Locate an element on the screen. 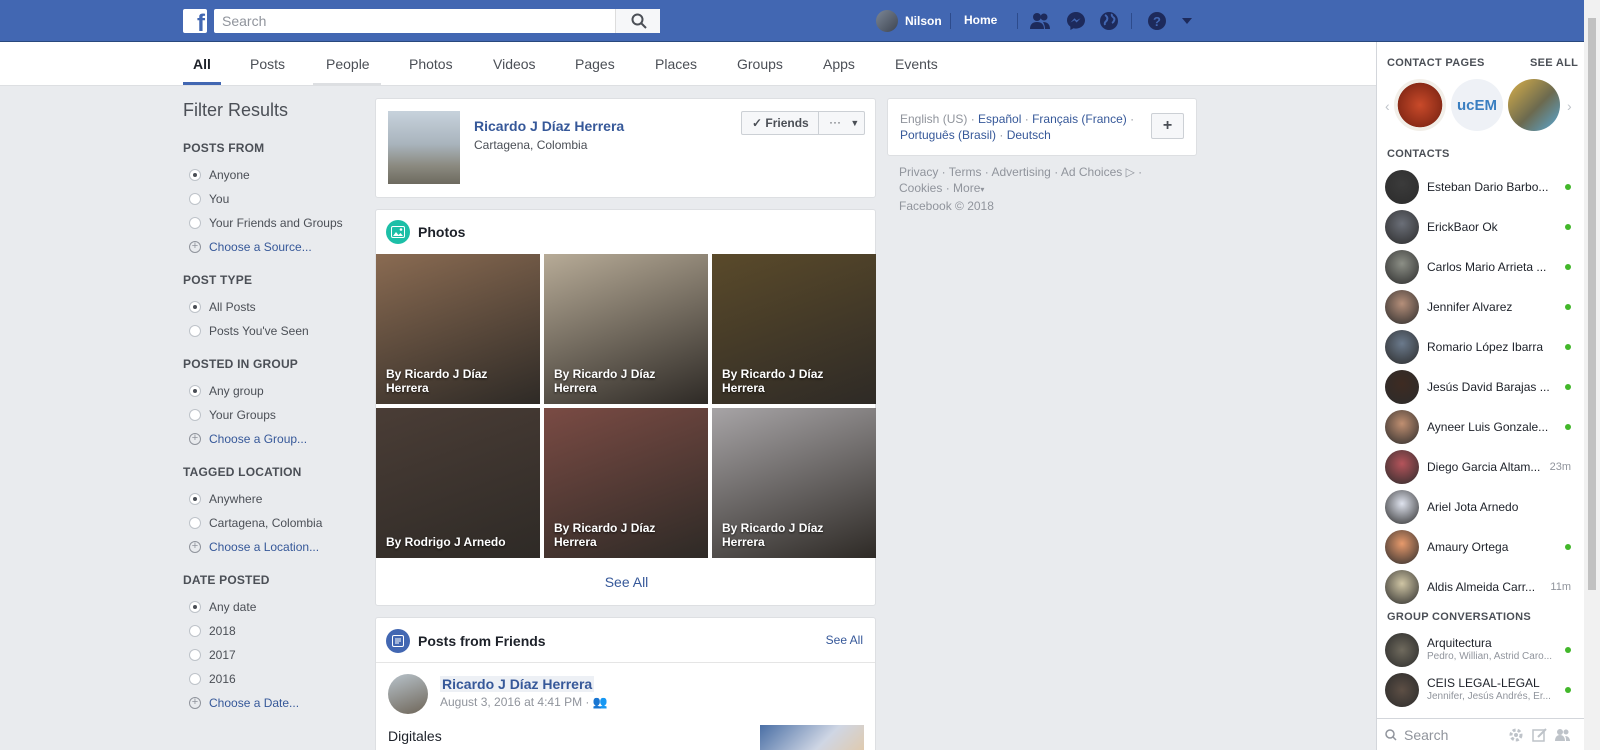  notifications-globe-icon is located at coordinates (1109, 21).